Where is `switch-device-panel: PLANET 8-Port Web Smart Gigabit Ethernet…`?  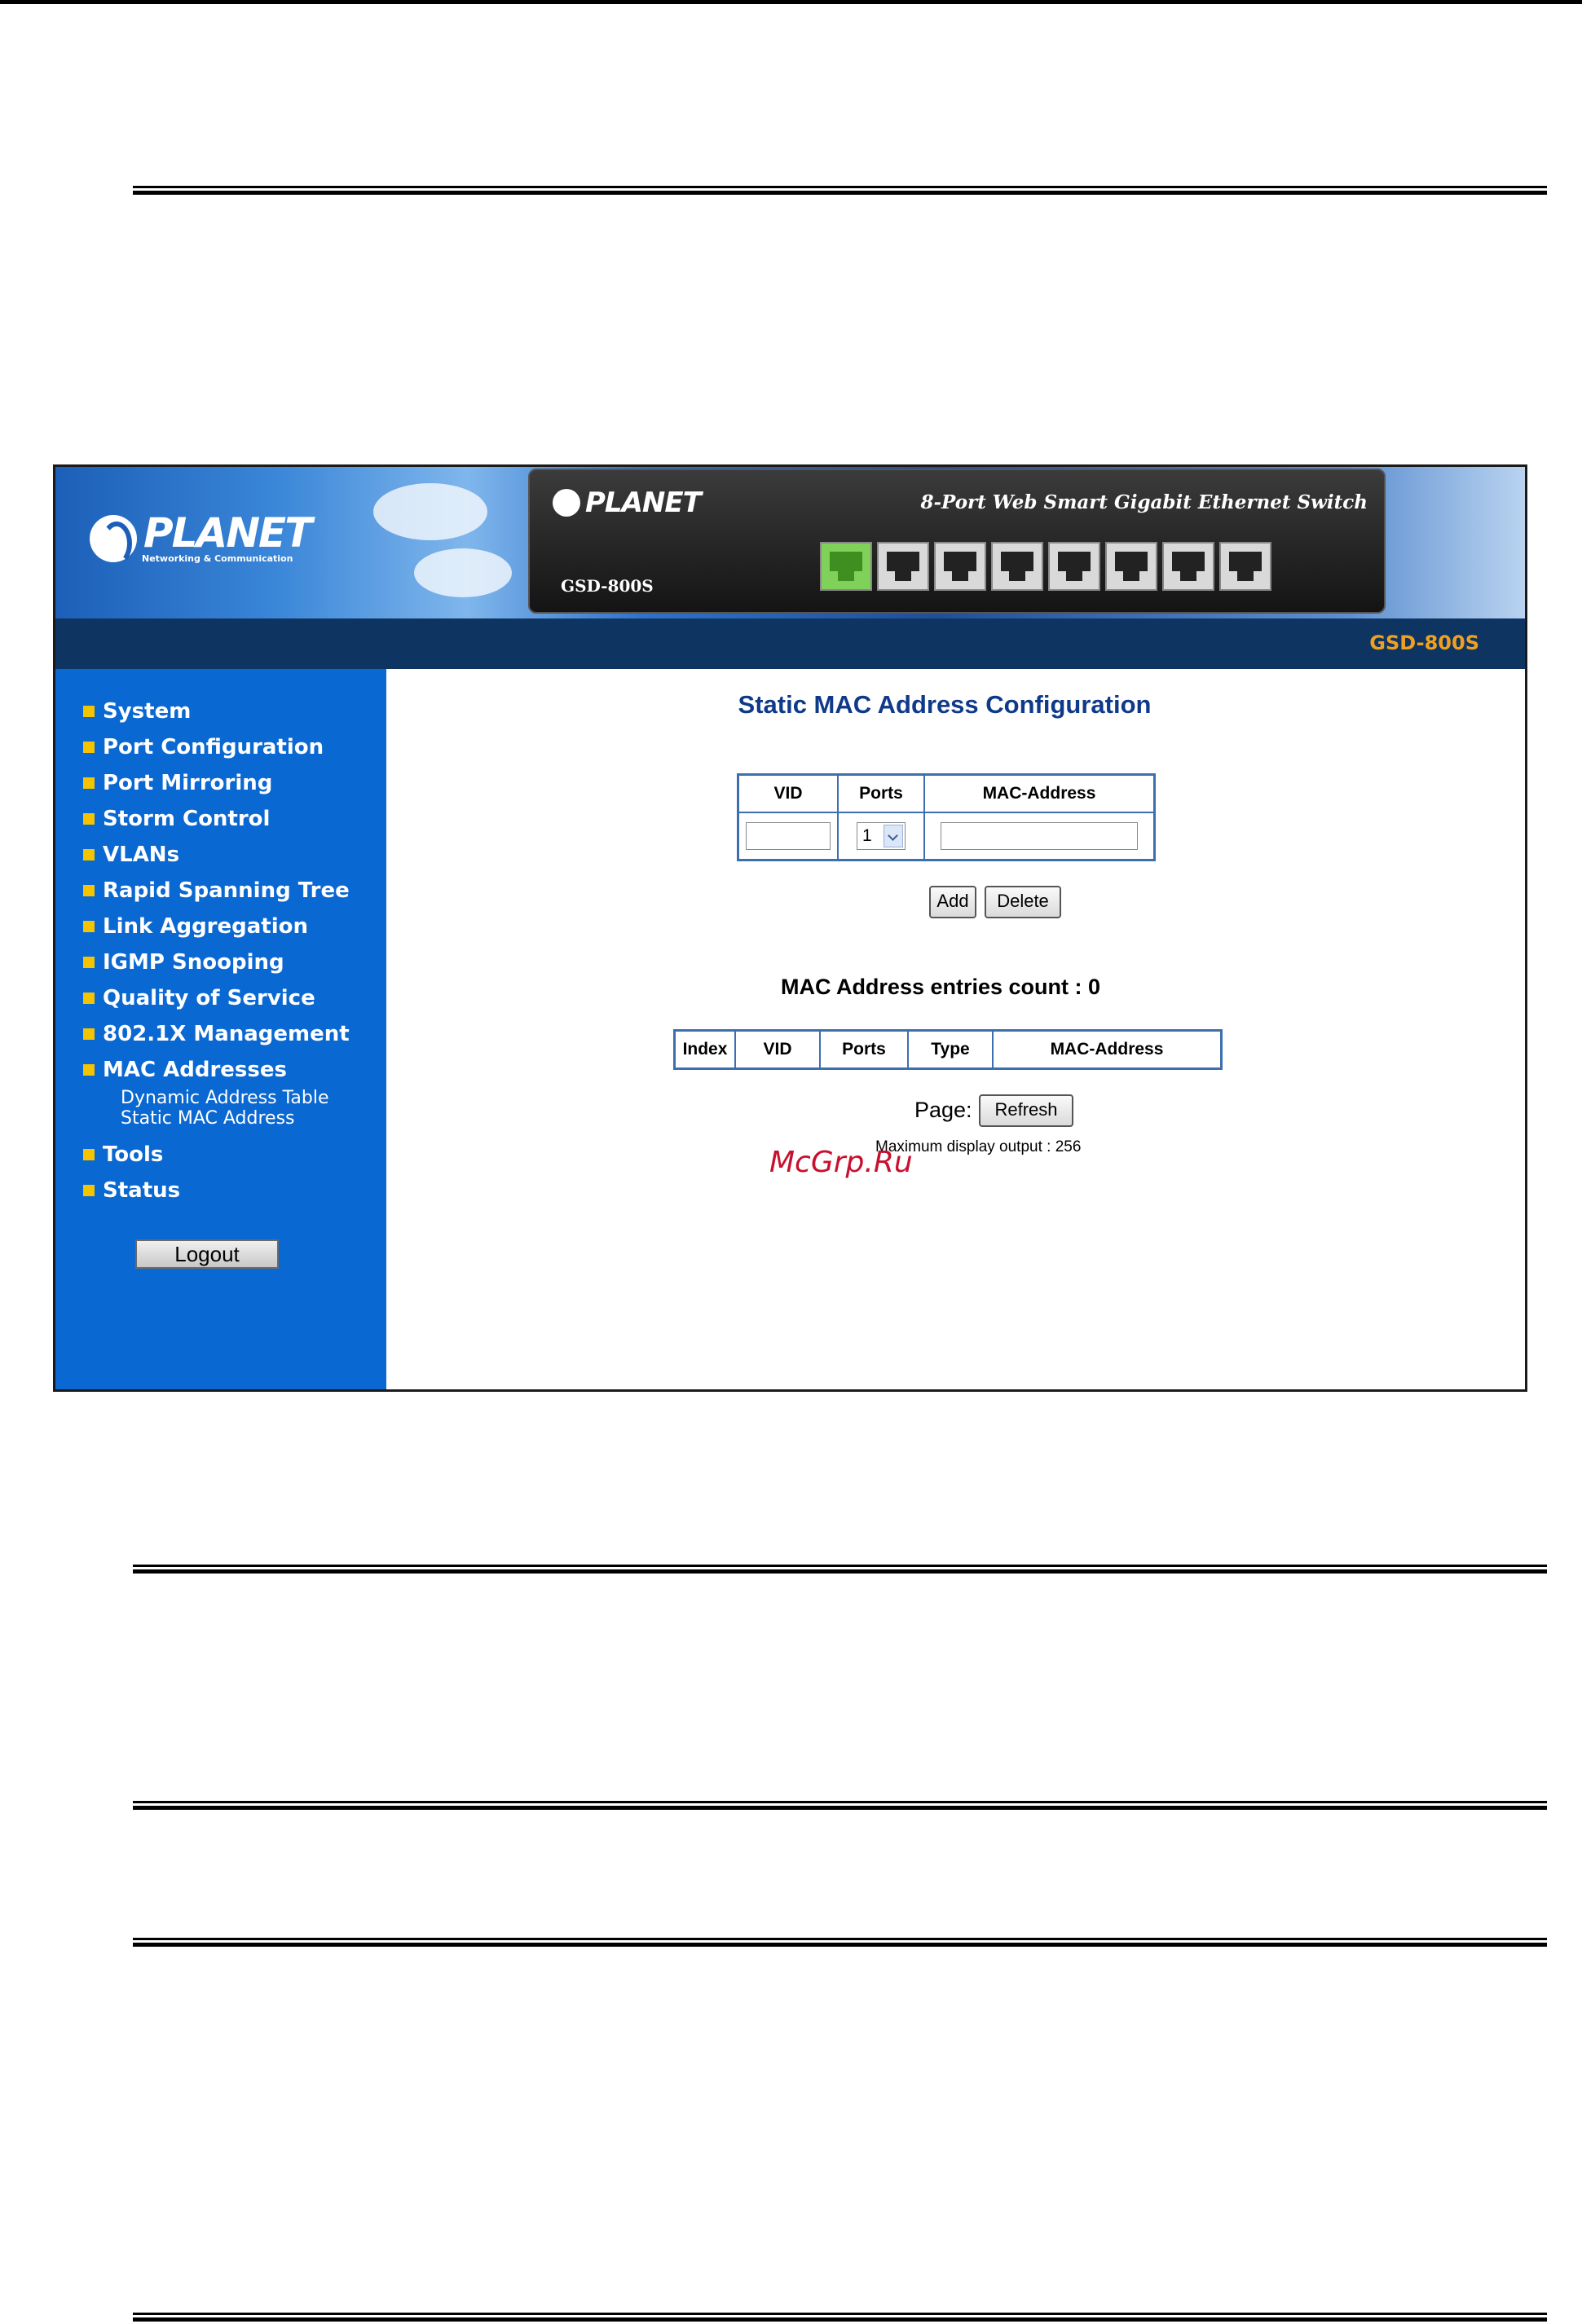 switch-device-panel: PLANET 8-Port Web Smart Gigabit Ethernet… is located at coordinates (957, 542).